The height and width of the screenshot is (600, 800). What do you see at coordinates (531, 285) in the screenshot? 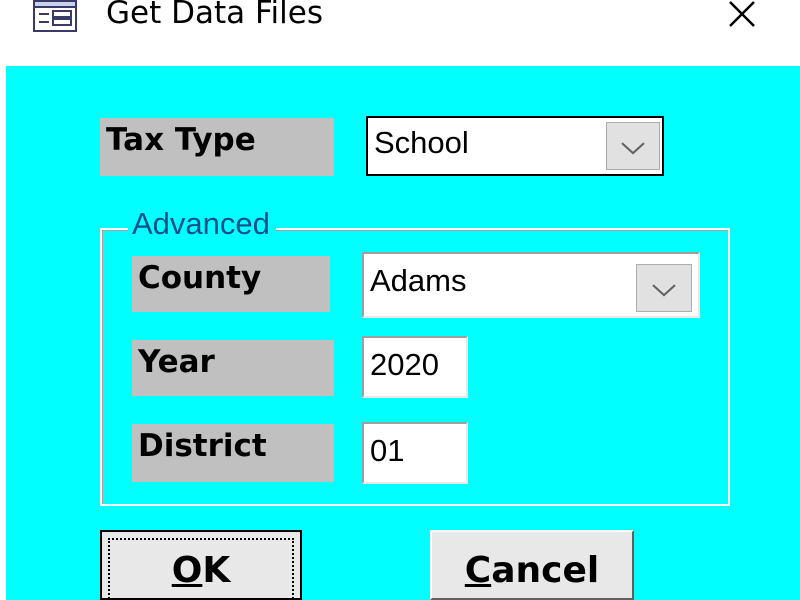
I see `county-combobox: Adams` at bounding box center [531, 285].